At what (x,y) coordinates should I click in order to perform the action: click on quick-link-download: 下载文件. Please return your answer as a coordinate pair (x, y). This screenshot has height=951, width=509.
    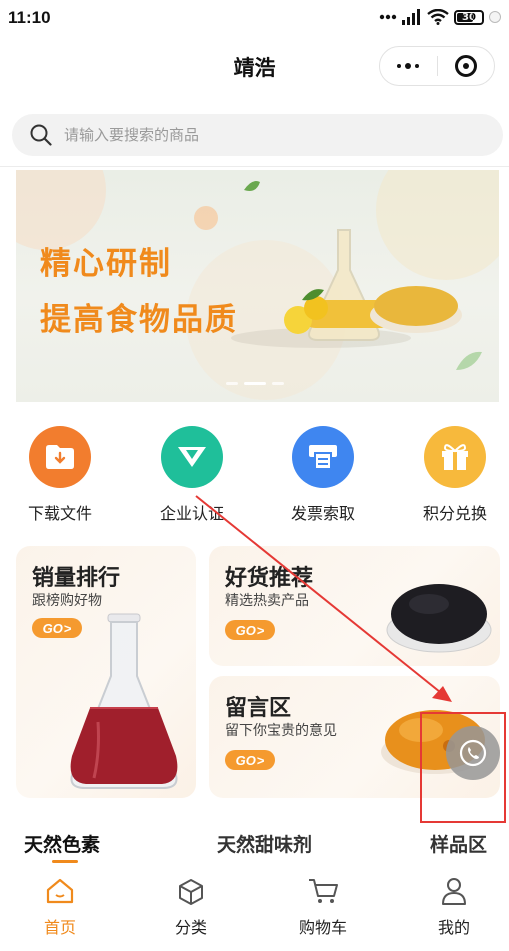
    Looking at the image, I should click on (60, 473).